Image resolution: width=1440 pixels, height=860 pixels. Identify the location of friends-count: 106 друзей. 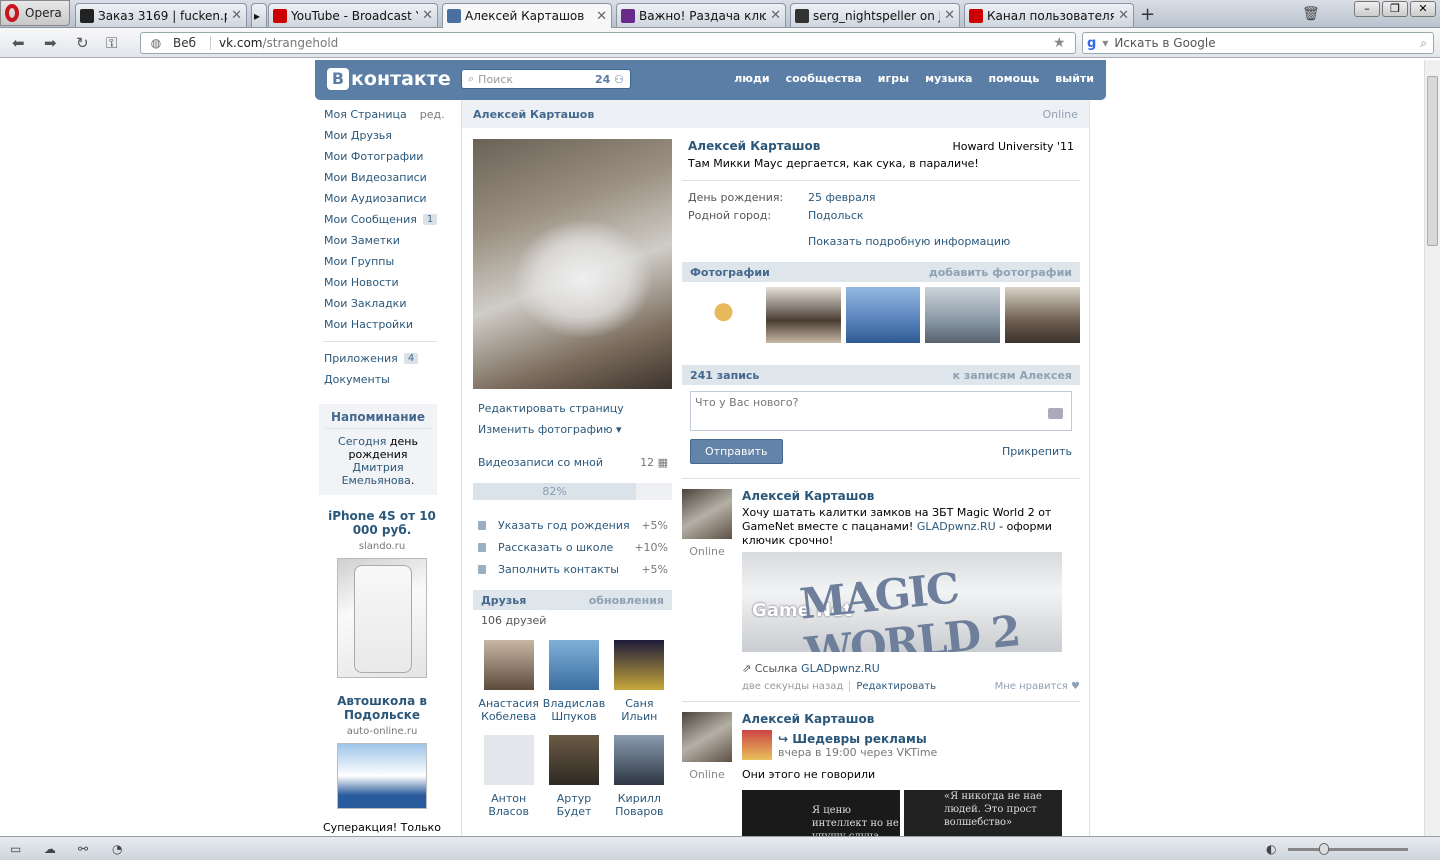
(513, 620).